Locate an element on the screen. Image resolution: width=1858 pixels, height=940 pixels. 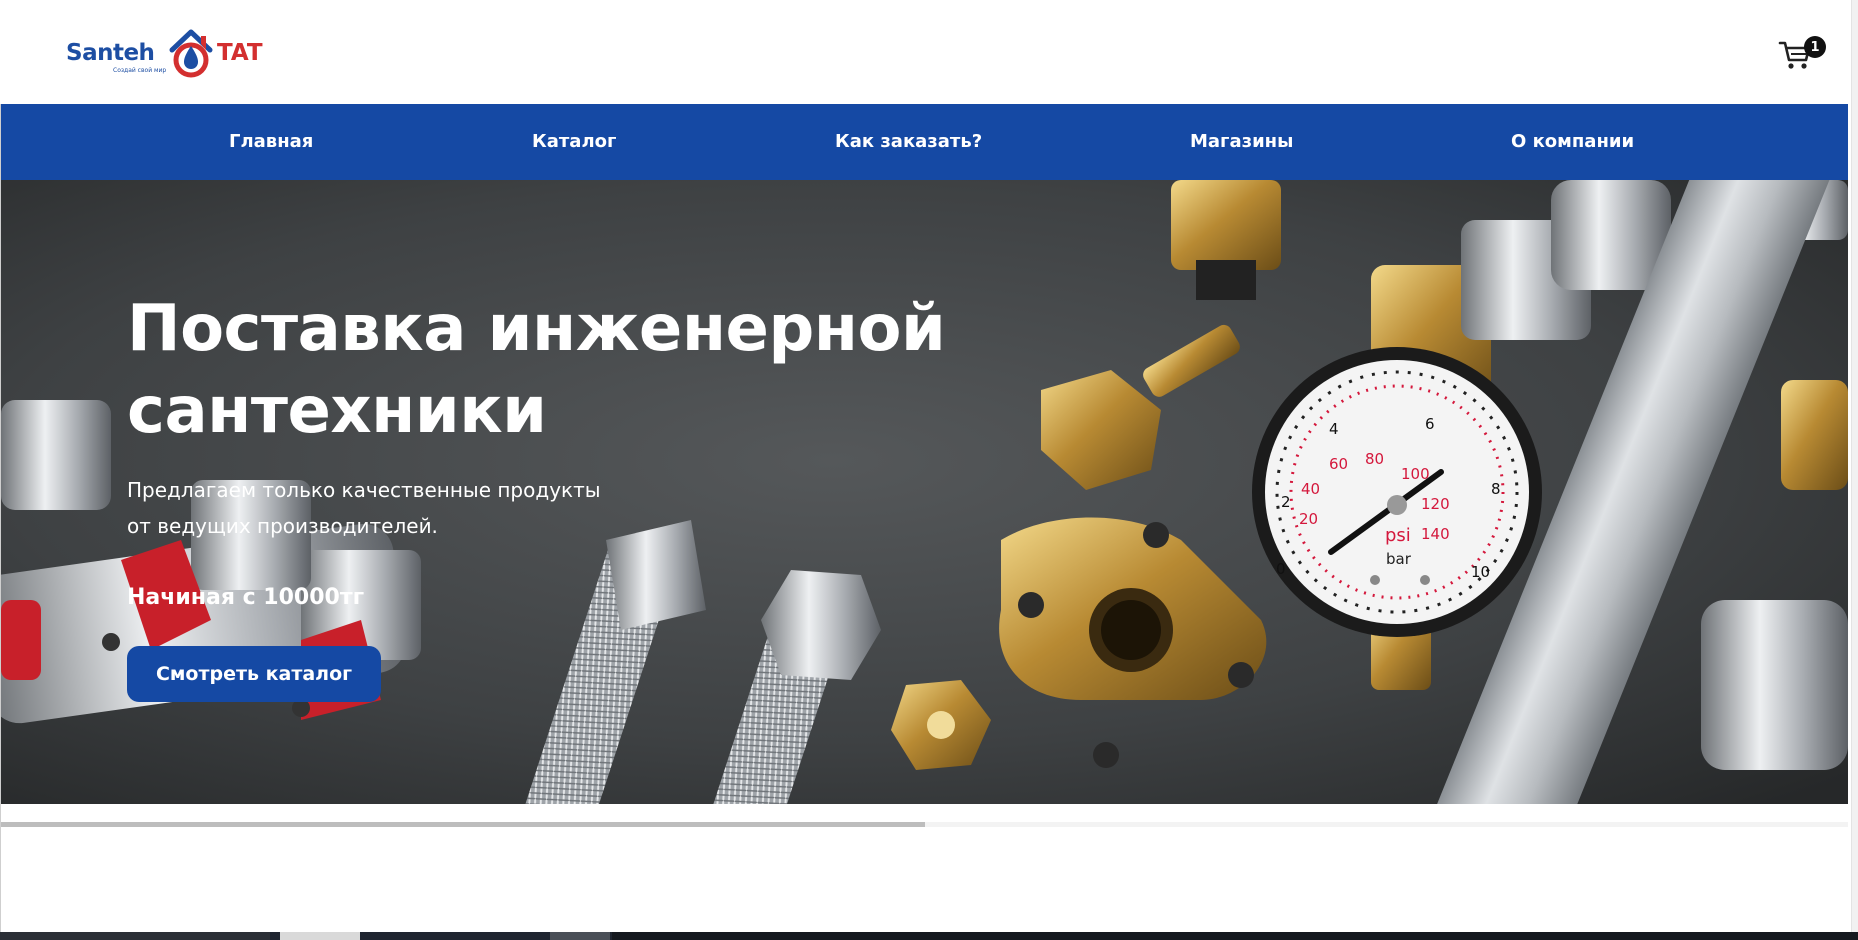
hero-title-line: сантехники is located at coordinates (337, 411).